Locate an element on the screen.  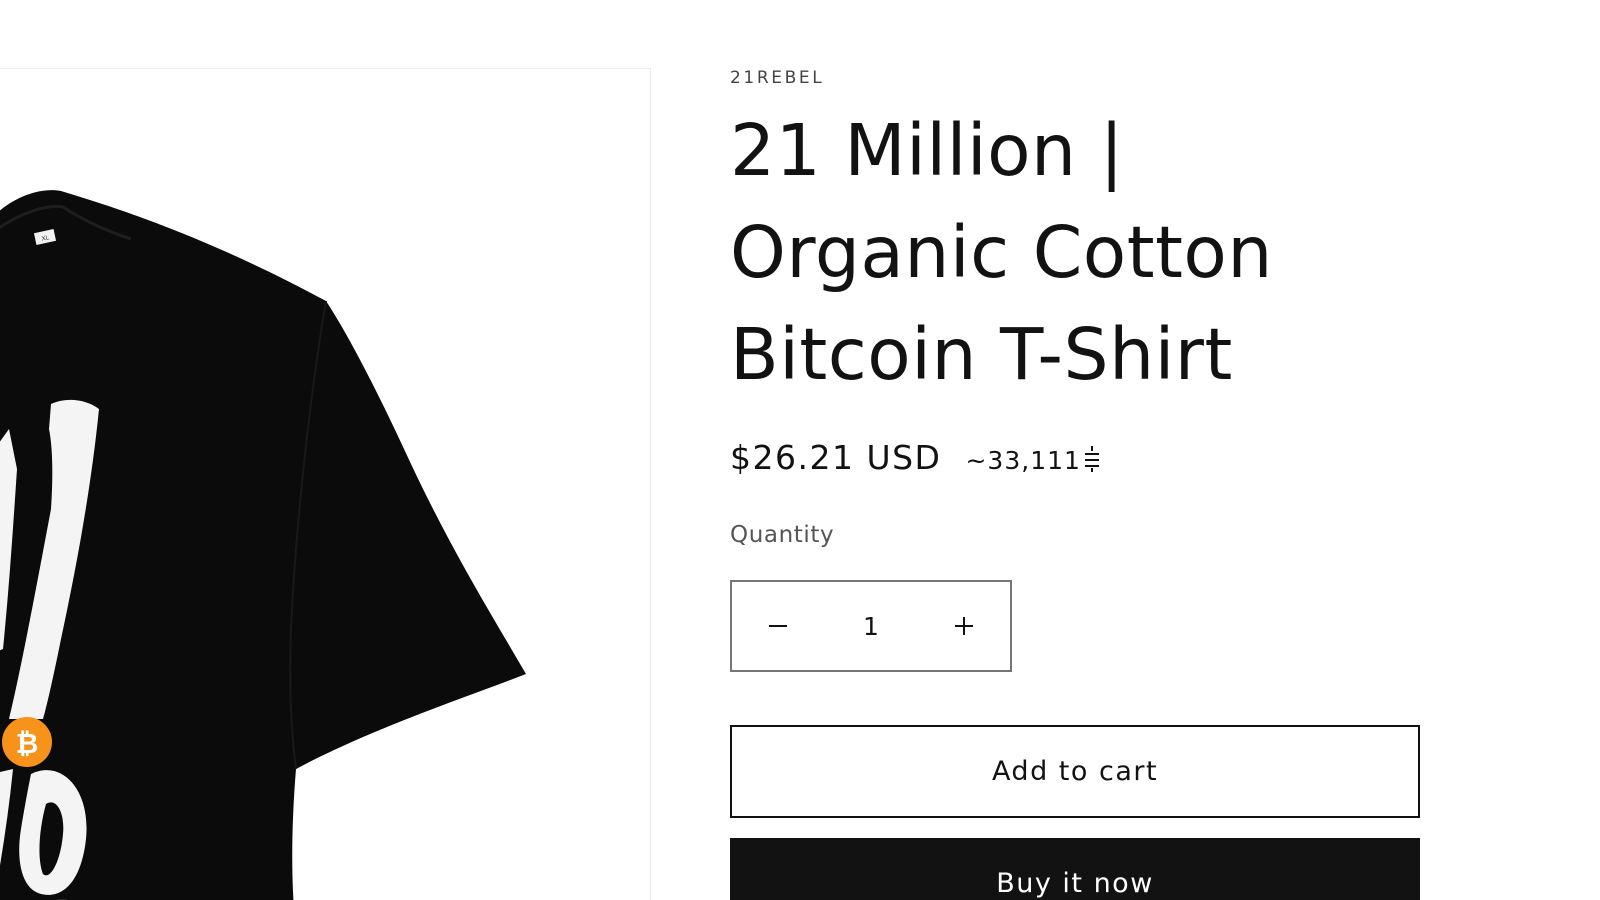
sats-amount: ~33,111 is located at coordinates (1023, 460).